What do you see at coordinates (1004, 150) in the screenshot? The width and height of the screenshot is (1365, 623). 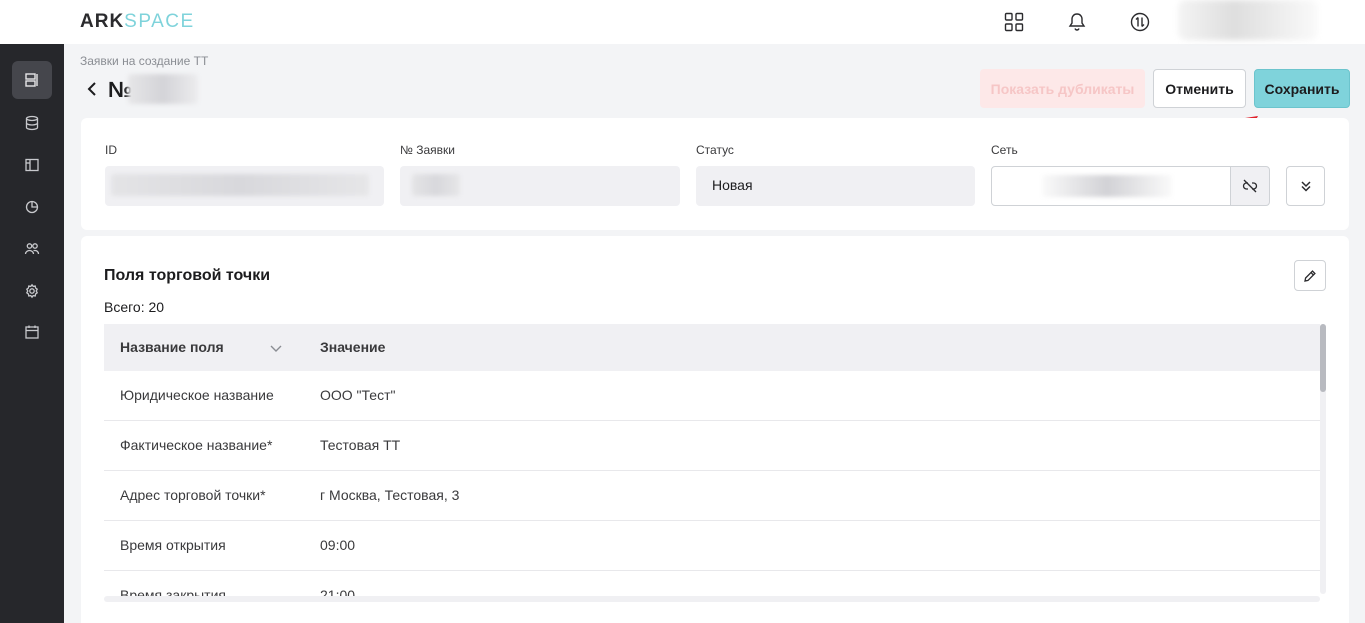 I see `field-label-network: Сеть` at bounding box center [1004, 150].